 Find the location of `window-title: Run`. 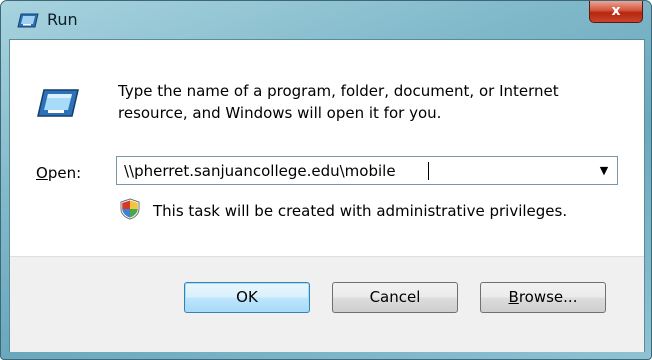

window-title: Run is located at coordinates (62, 19).